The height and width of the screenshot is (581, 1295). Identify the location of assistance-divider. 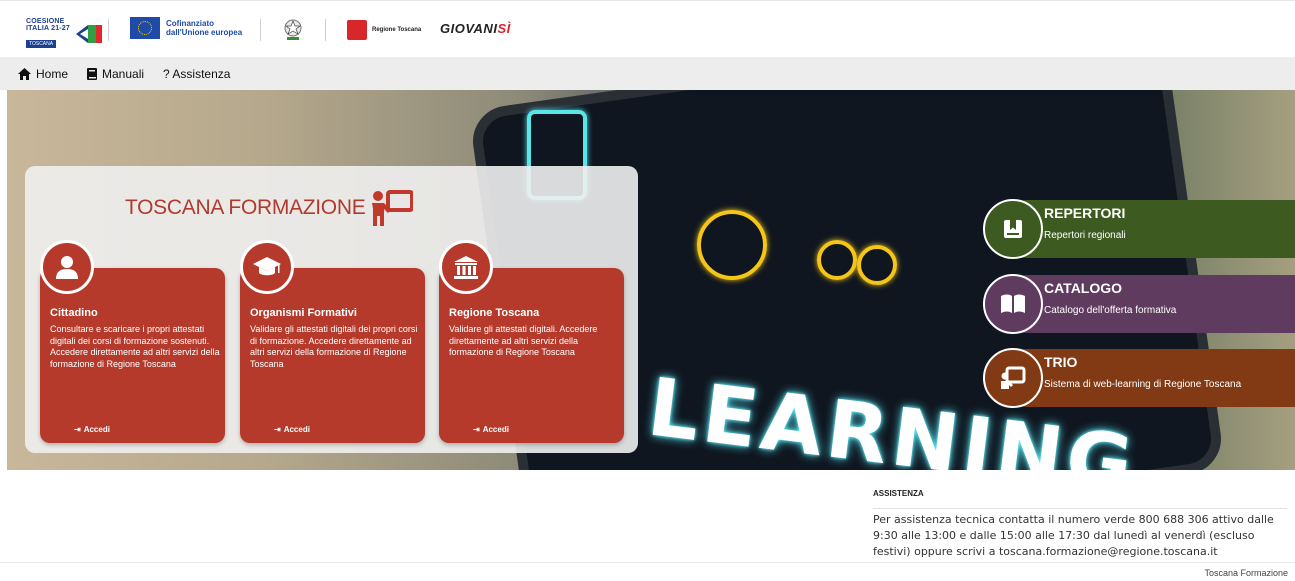
(1080, 508).